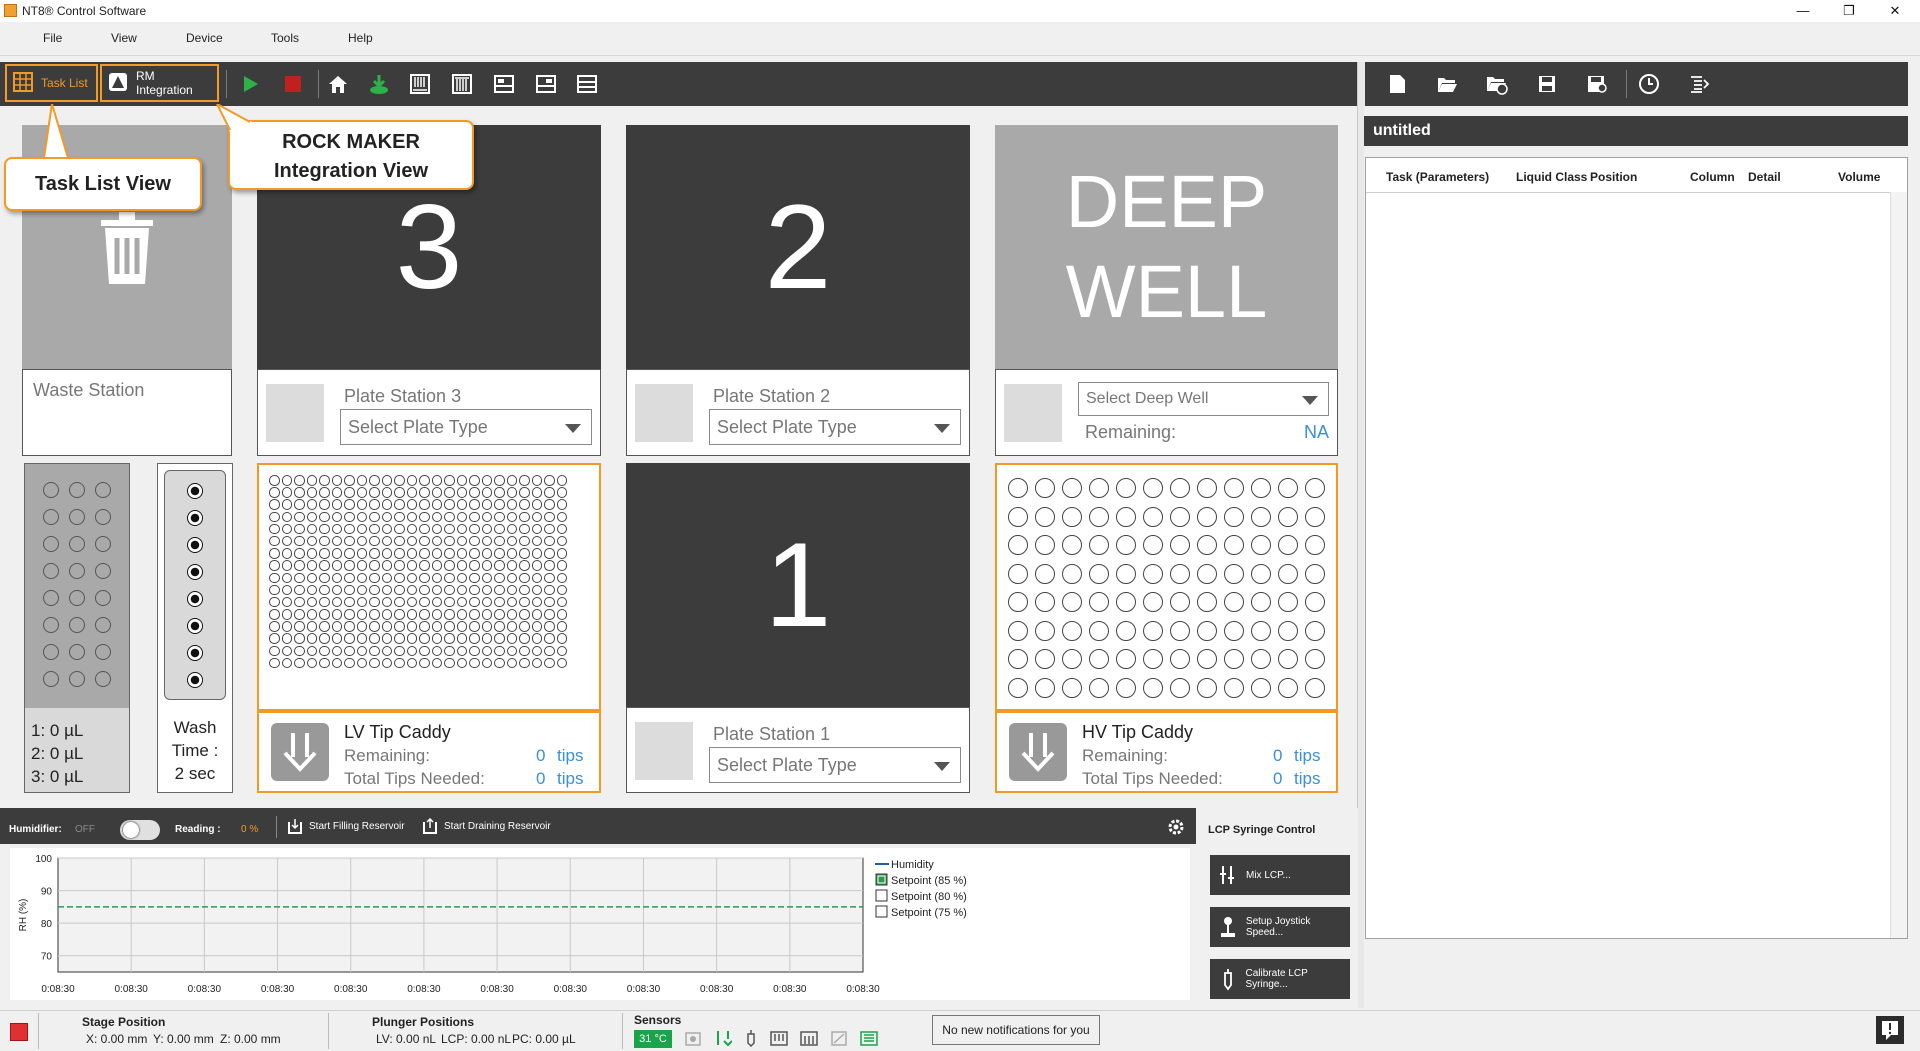  Describe the element at coordinates (19, 1032) in the screenshot. I see `error-indicator` at that location.